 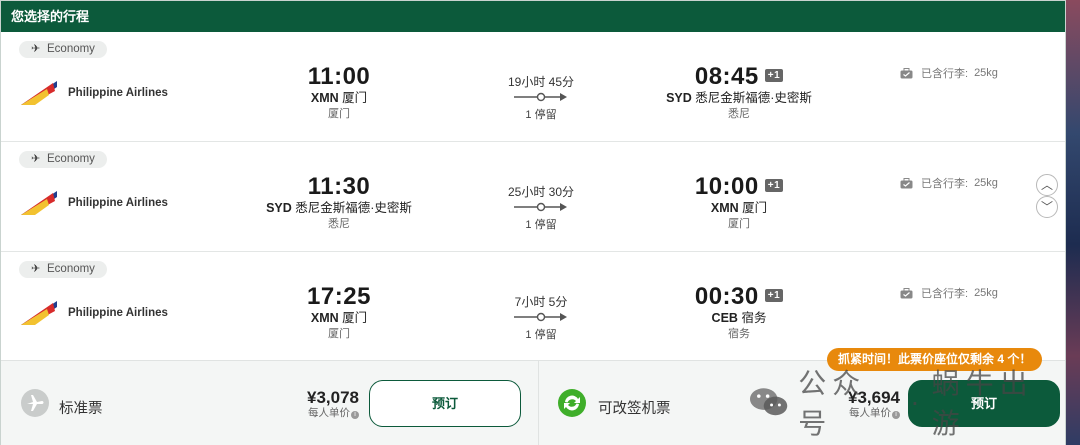 I want to click on arrival-block: 10:00 +1 XMN 厦门 厦门, so click(x=739, y=202).